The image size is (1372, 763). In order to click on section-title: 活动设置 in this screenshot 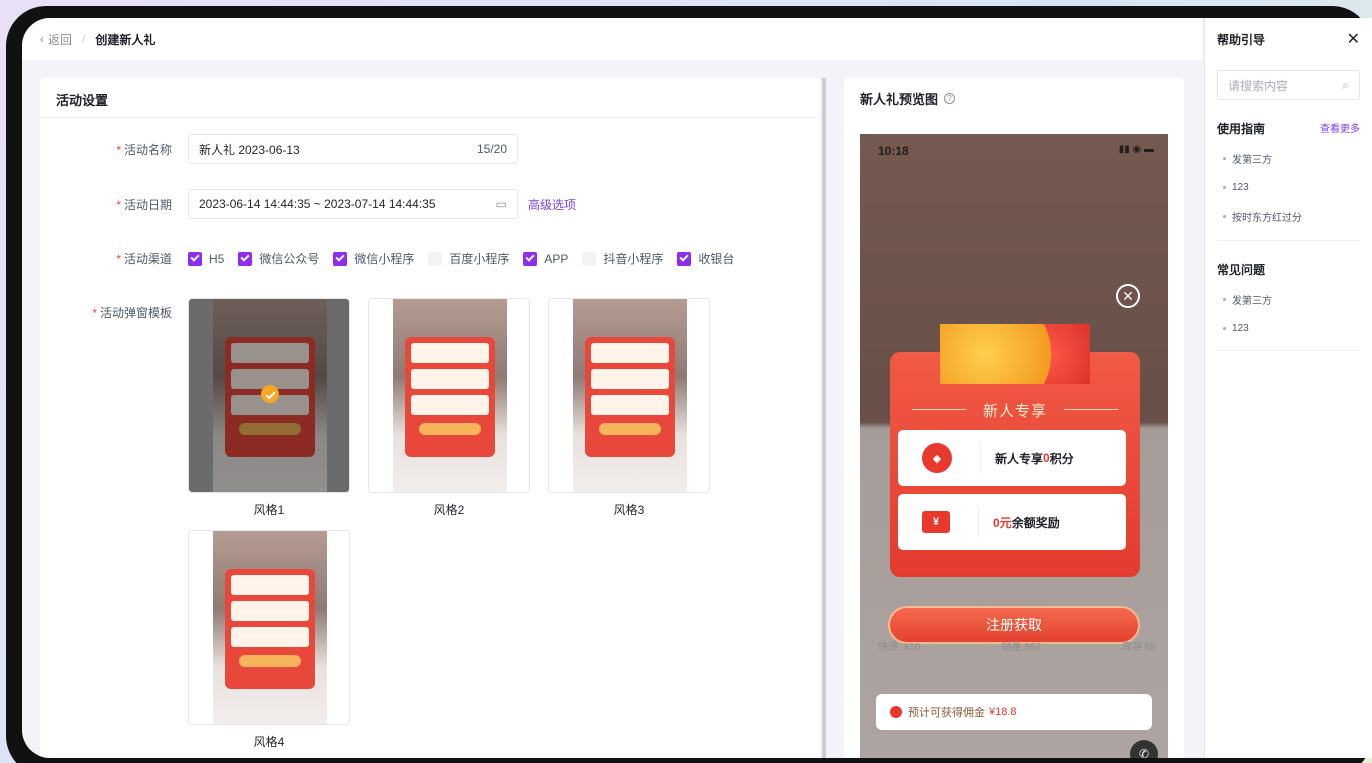, I will do `click(430, 98)`.